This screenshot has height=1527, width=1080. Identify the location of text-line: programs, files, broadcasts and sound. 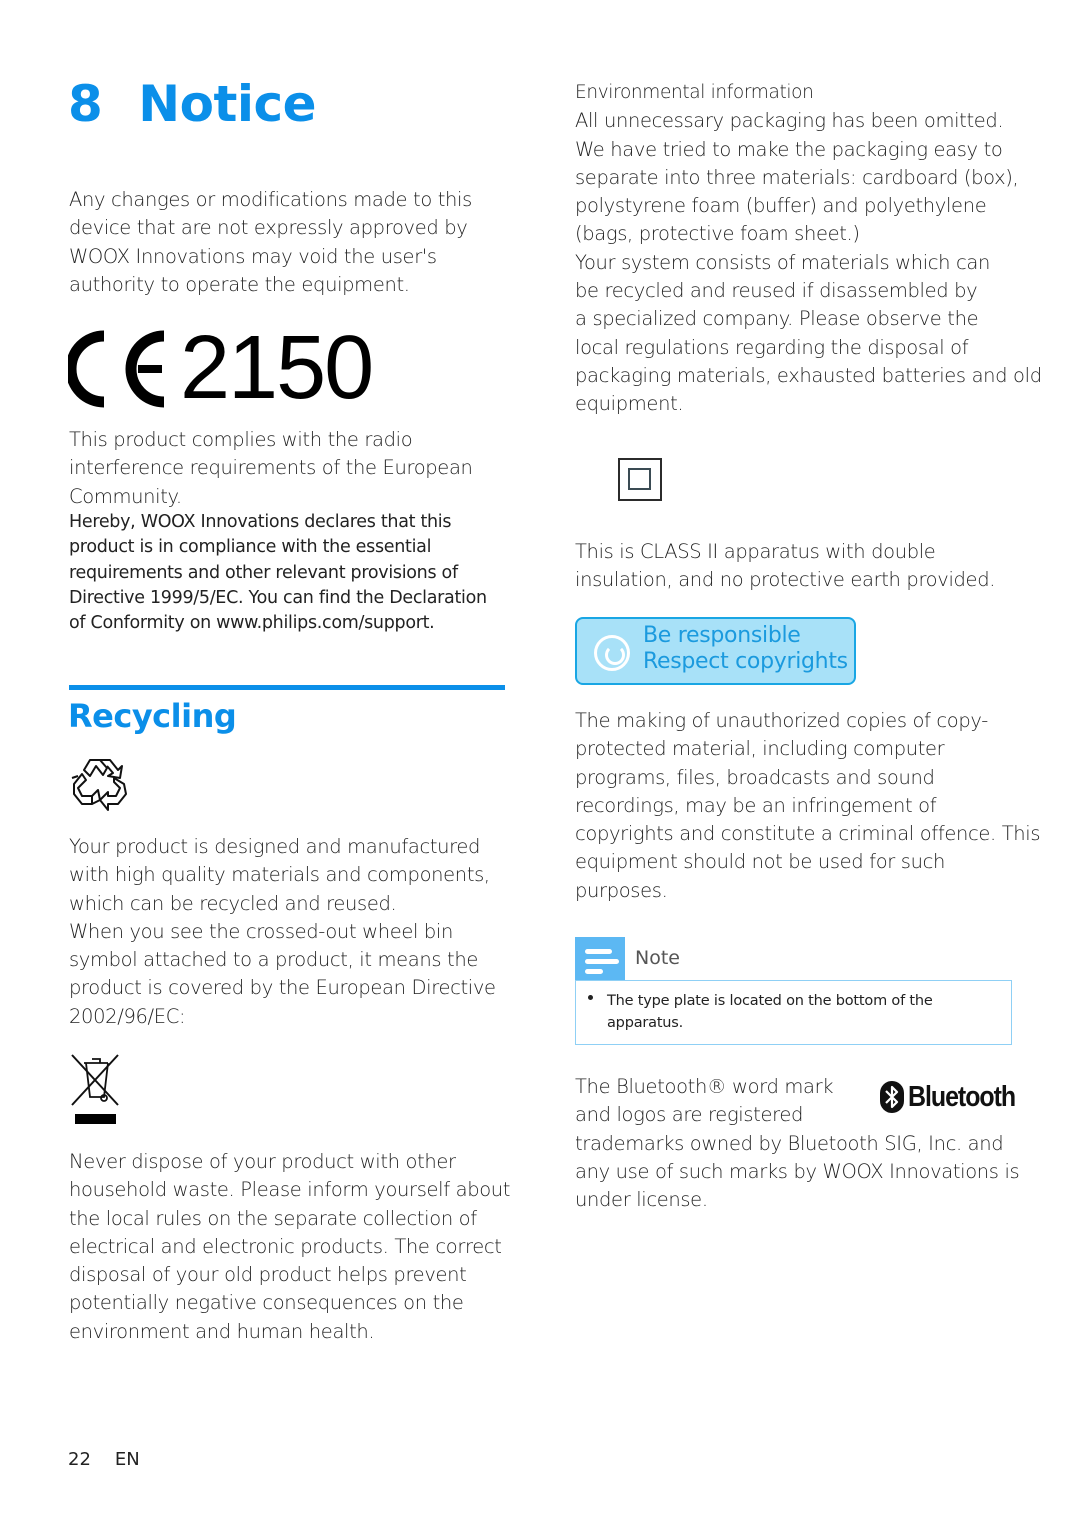
(755, 777).